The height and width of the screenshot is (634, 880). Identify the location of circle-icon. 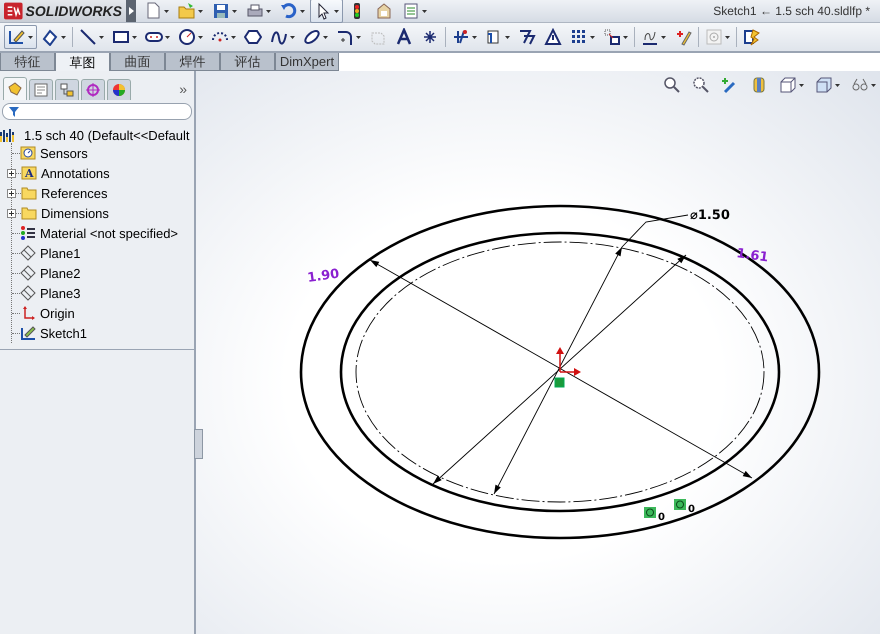
(187, 37).